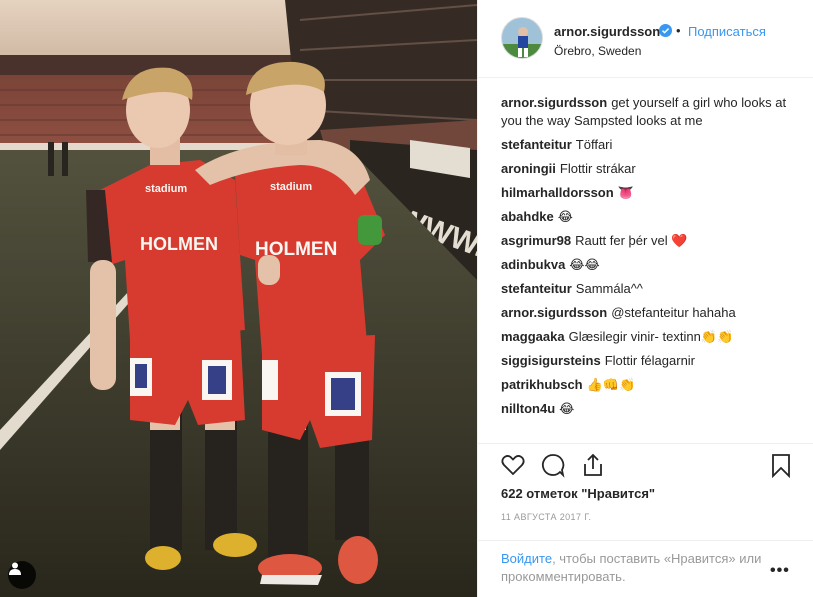  What do you see at coordinates (528, 408) in the screenshot?
I see `comment-username: nillton4u` at bounding box center [528, 408].